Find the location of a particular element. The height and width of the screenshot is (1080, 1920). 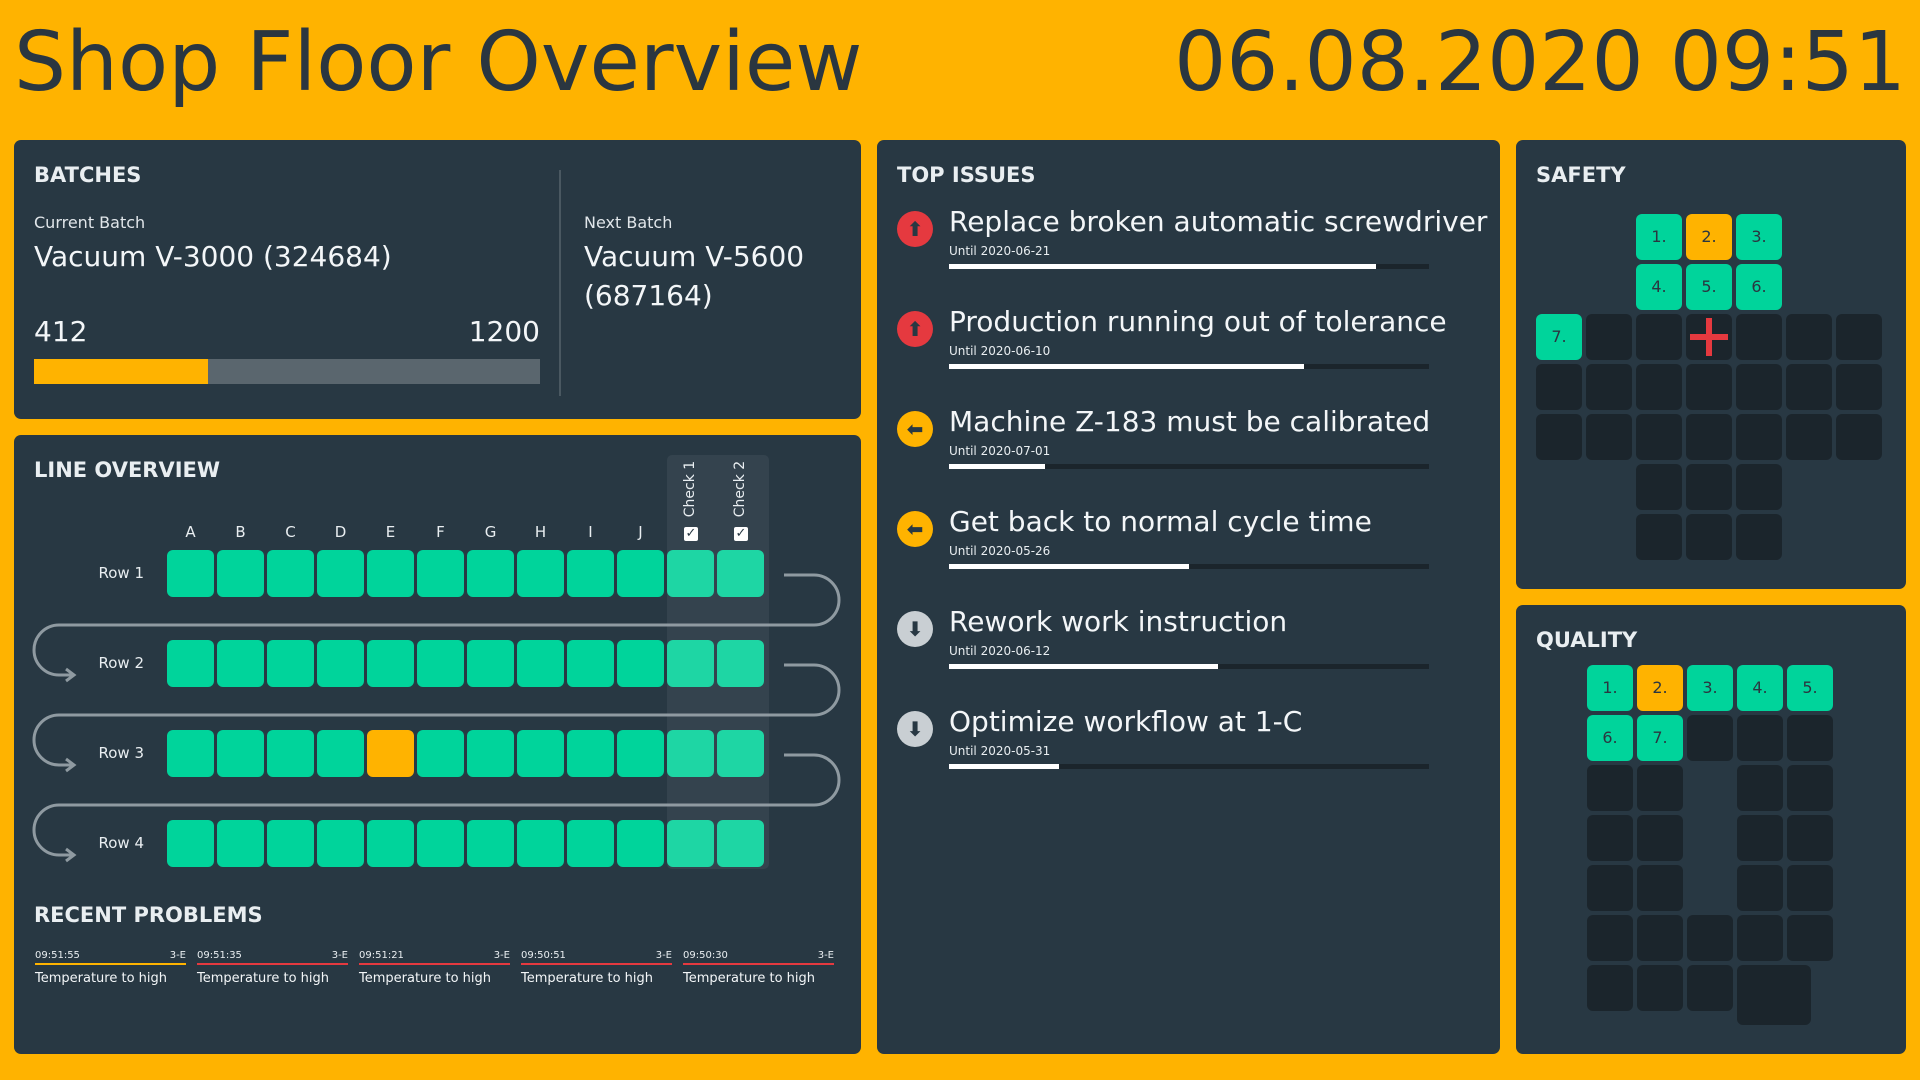

safety-day-cell: 5. is located at coordinates (1709, 287).